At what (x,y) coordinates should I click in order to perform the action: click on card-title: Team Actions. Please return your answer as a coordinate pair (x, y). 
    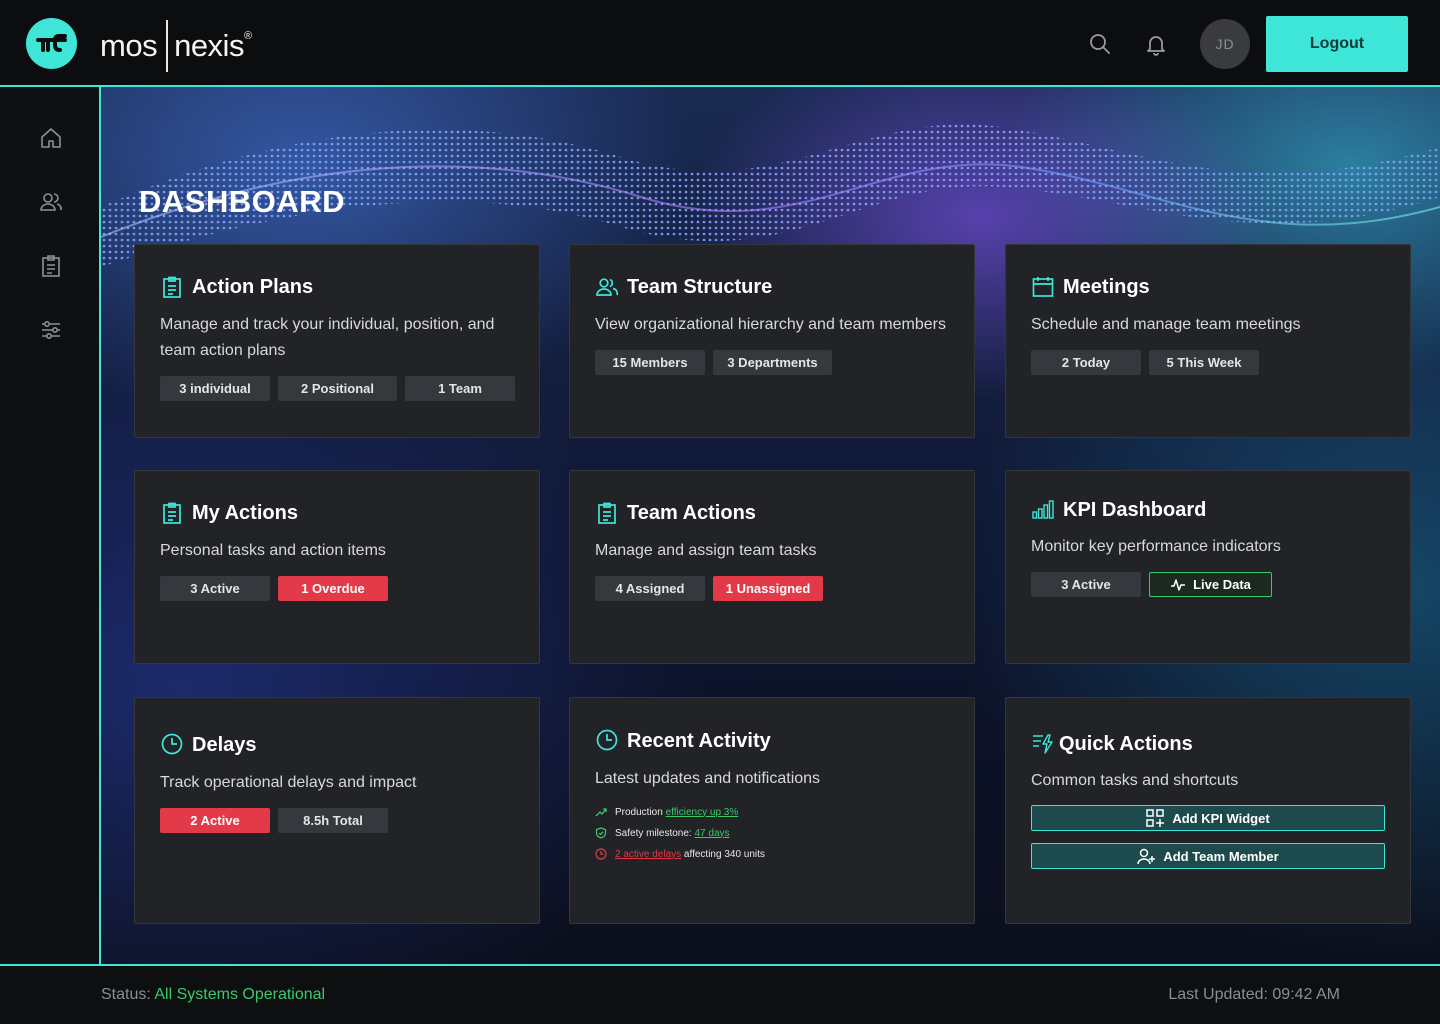
    Looking at the image, I should click on (691, 513).